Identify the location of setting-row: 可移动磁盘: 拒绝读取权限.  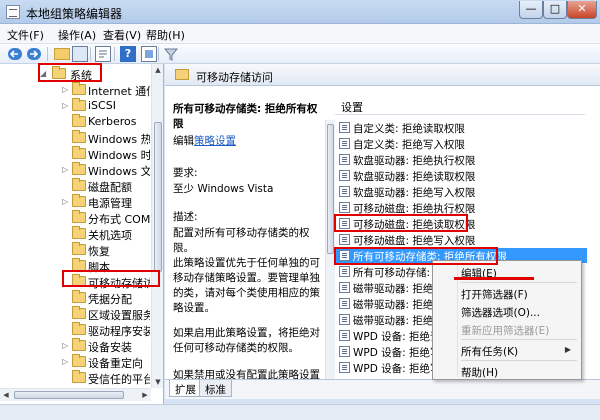
(461, 223).